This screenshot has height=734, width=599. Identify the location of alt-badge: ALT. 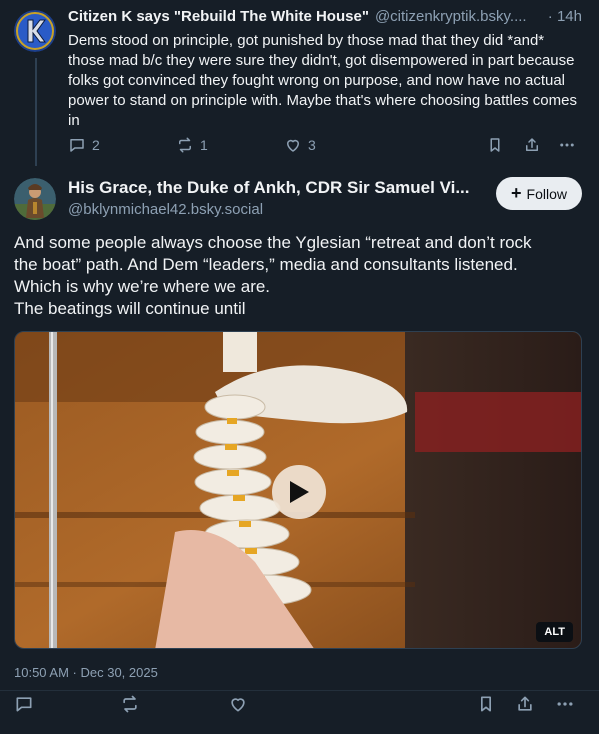
(554, 632).